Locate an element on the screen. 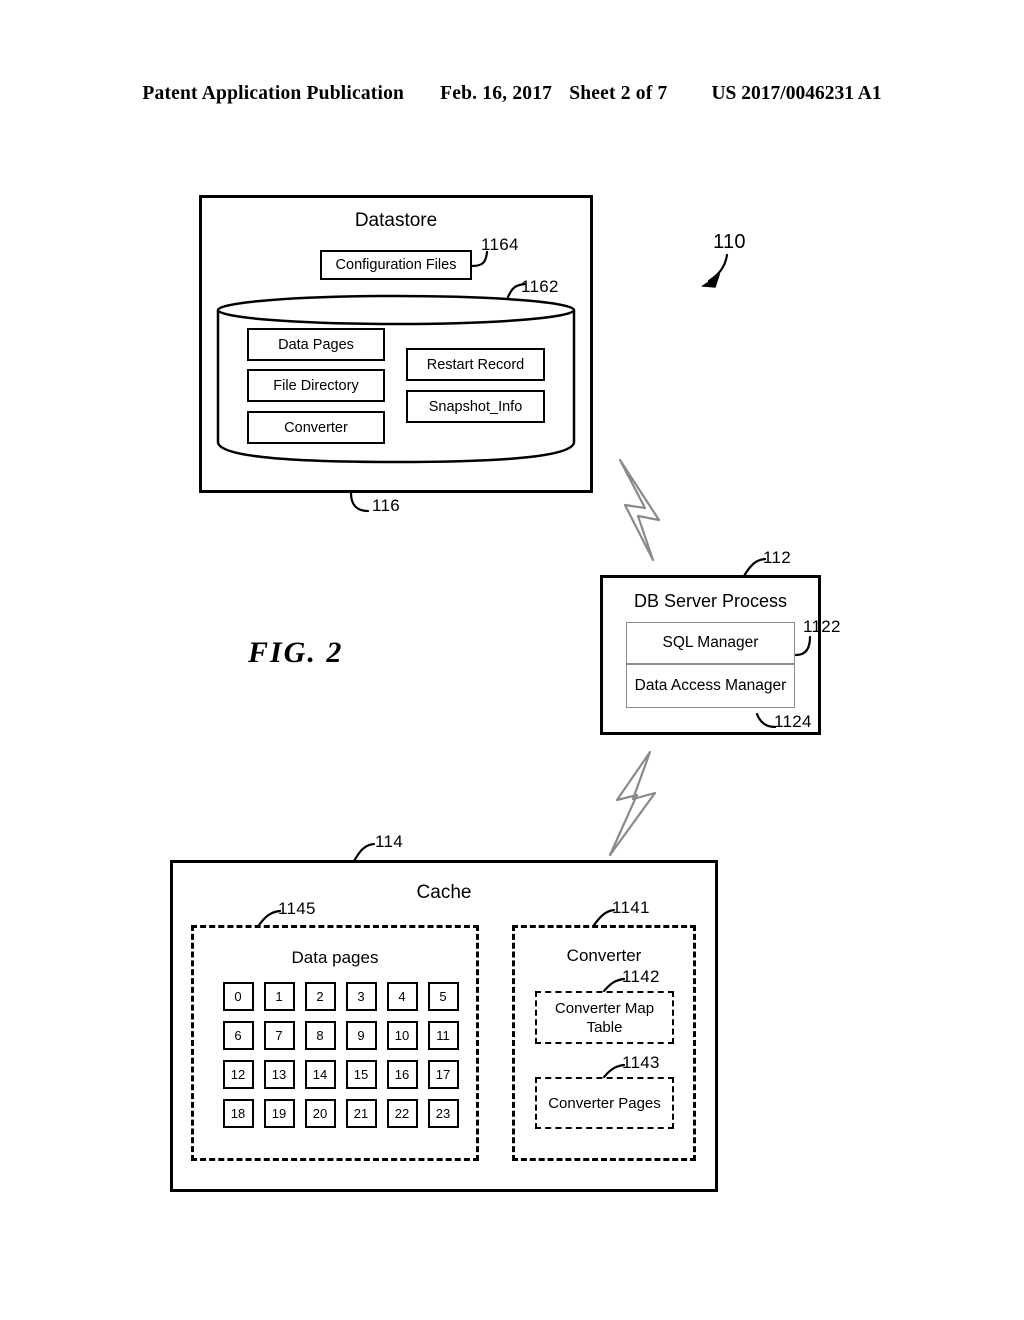  converter-pages-box: Converter Pages is located at coordinates (604, 1103).